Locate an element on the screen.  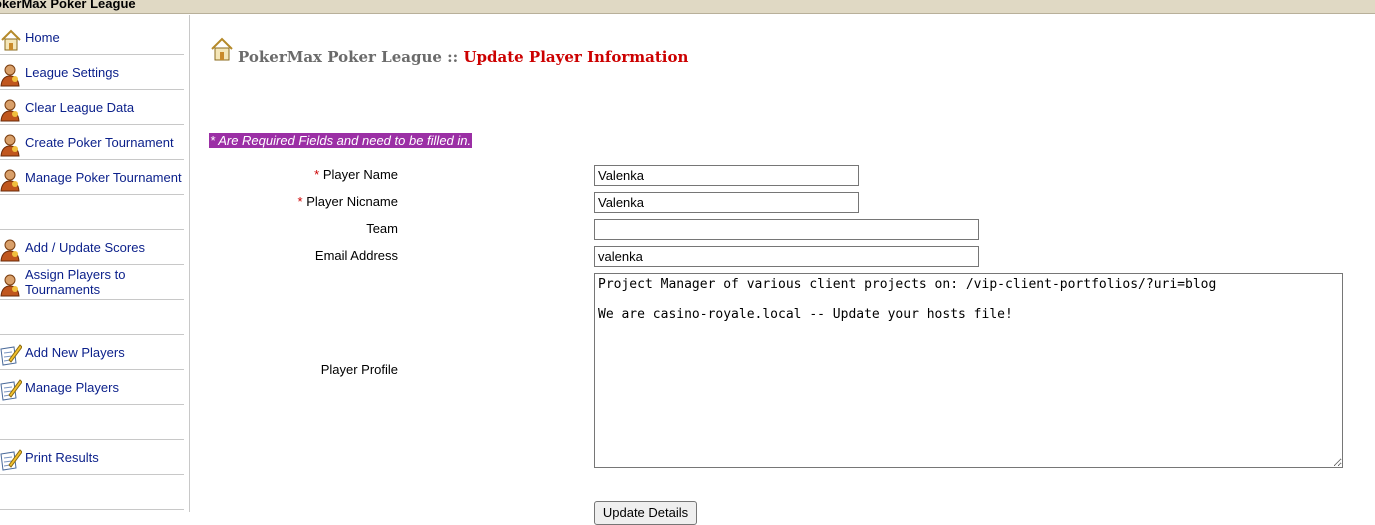
player-nickname-label: * Player Nicname is located at coordinates (348, 201).